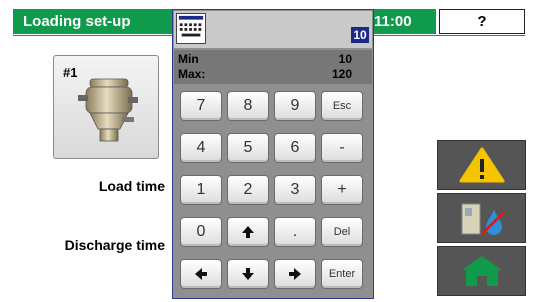 Image resolution: width=537 pixels, height=302 pixels. Describe the element at coordinates (295, 190) in the screenshot. I see `key-3: 3` at that location.